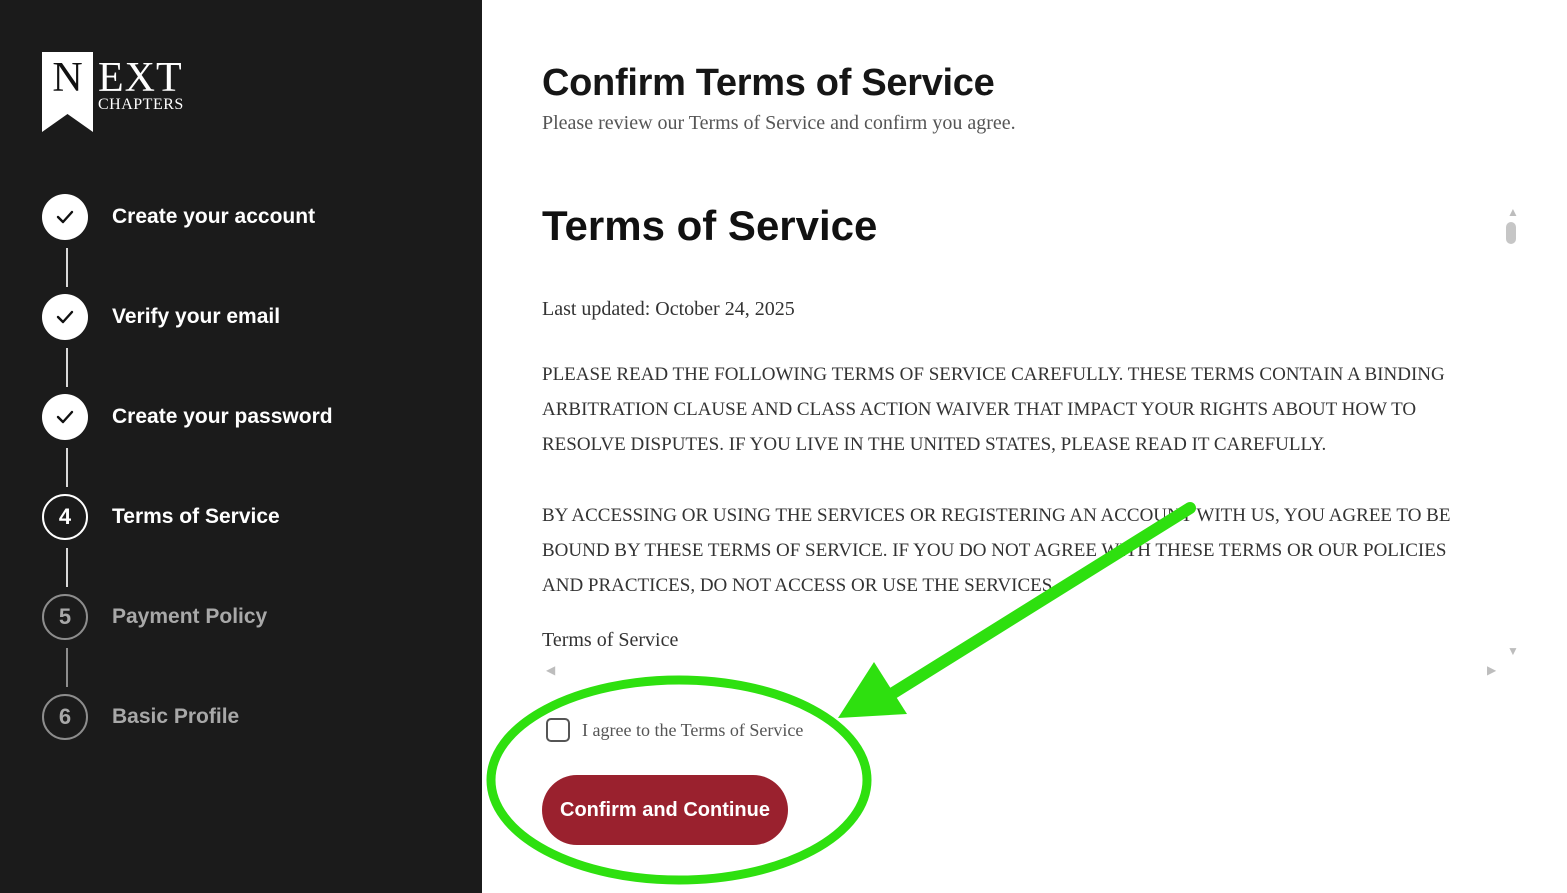 Image resolution: width=1567 pixels, height=893 pixels. I want to click on step-label: Basic Profile, so click(176, 716).